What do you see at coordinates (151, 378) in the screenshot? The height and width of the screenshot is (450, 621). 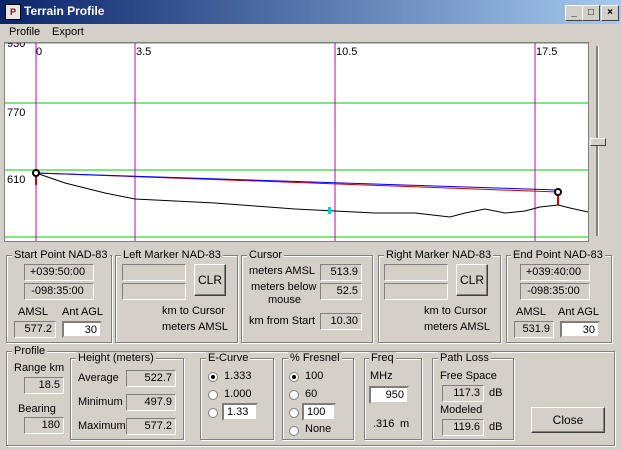 I see `height-avg-value: 522.7` at bounding box center [151, 378].